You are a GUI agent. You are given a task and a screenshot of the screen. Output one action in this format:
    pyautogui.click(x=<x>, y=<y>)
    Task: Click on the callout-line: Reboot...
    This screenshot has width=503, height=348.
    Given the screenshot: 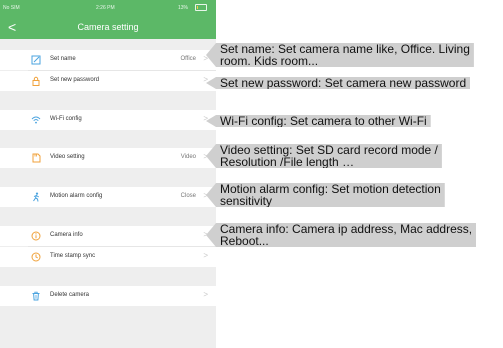 What is the action you would take?
    pyautogui.click(x=244, y=241)
    